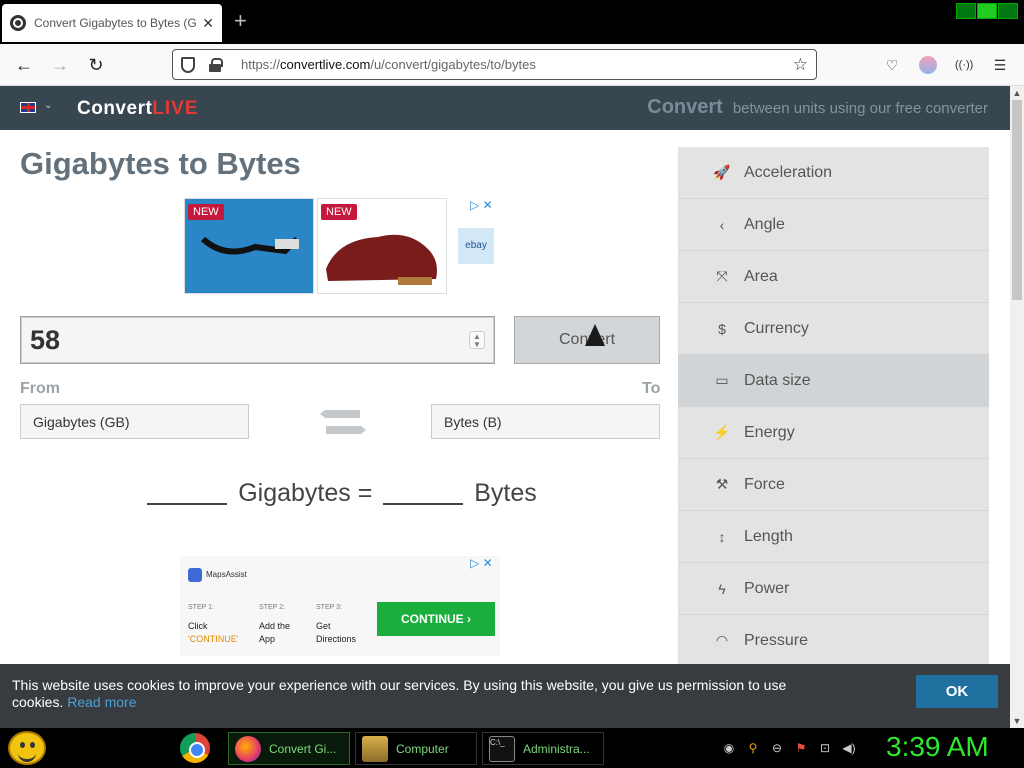 The image size is (1024, 768). Describe the element at coordinates (323, 626) in the screenshot. I see `step-line: Get` at that location.